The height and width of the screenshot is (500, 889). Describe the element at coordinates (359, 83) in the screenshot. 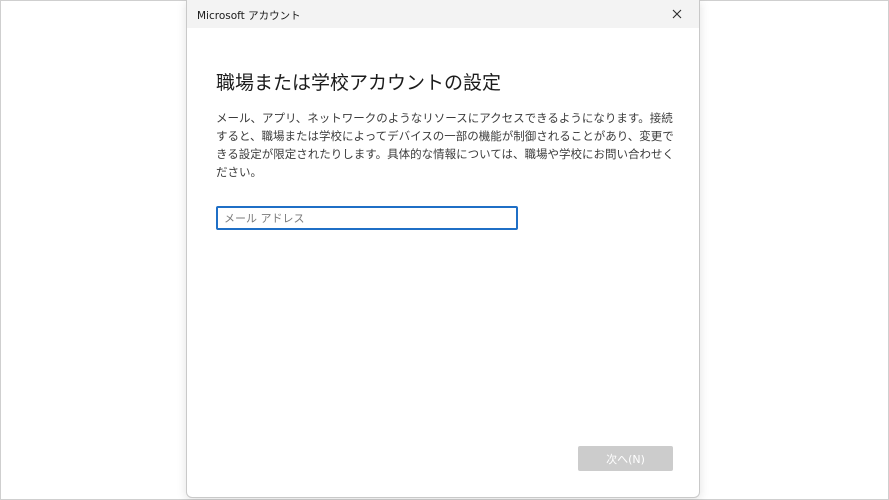

I see `page-title: 職場または学校アカウントの設定` at that location.